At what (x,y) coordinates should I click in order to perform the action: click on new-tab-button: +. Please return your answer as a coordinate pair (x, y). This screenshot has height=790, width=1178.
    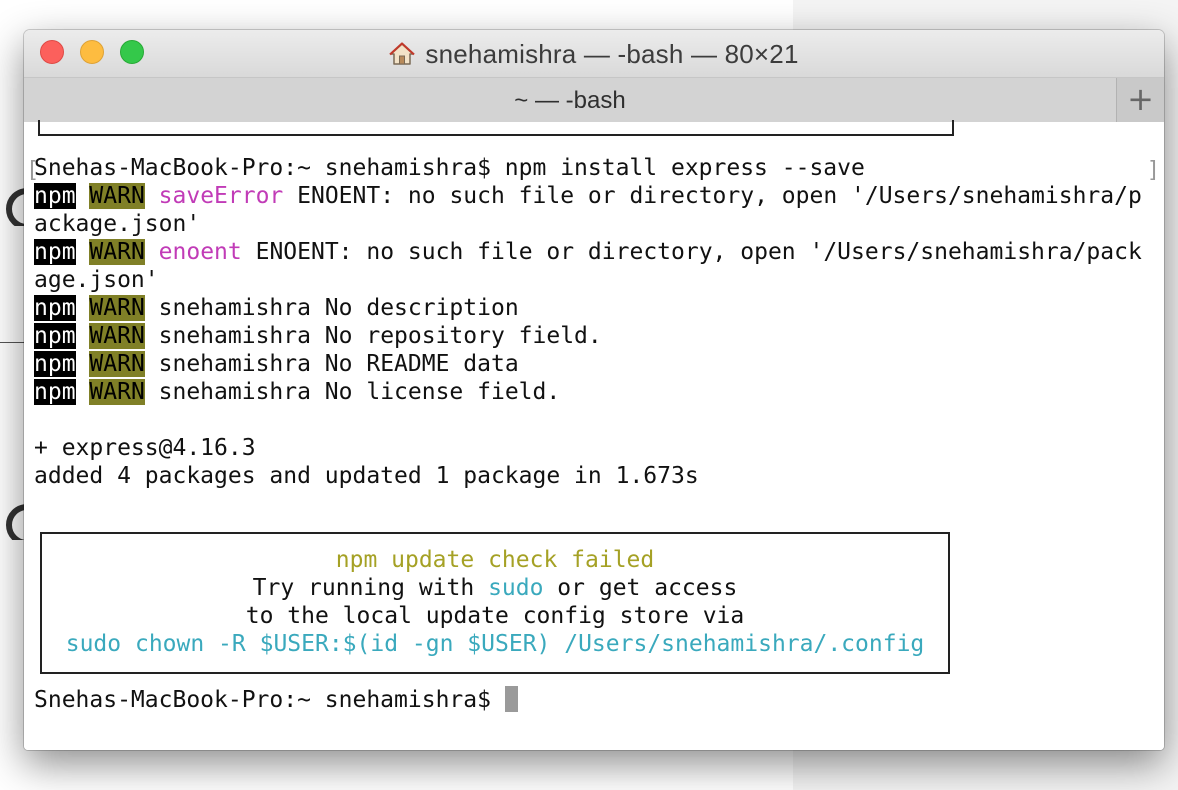
    Looking at the image, I should click on (1140, 100).